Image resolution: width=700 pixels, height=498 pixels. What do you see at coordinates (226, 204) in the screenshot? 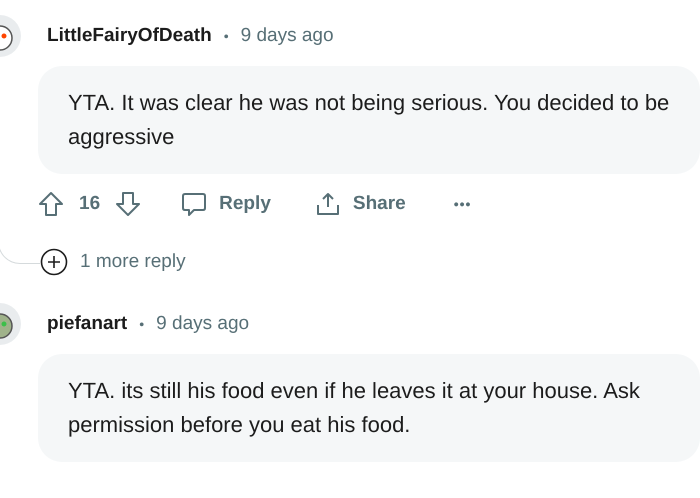
I see `reply-button: Reply` at bounding box center [226, 204].